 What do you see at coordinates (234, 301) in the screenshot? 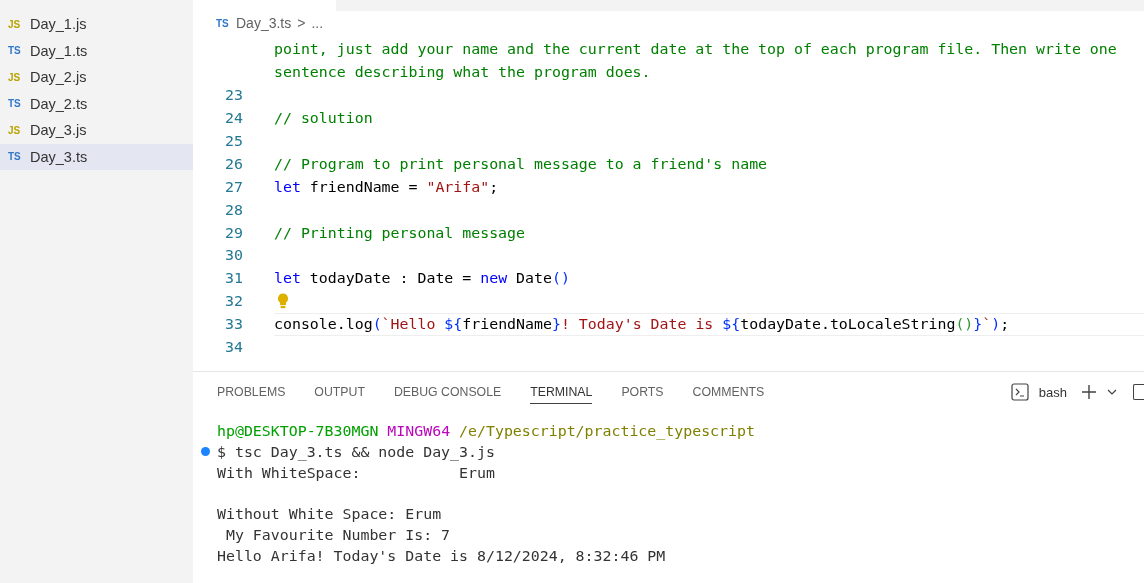
I see `line-number: 32` at bounding box center [234, 301].